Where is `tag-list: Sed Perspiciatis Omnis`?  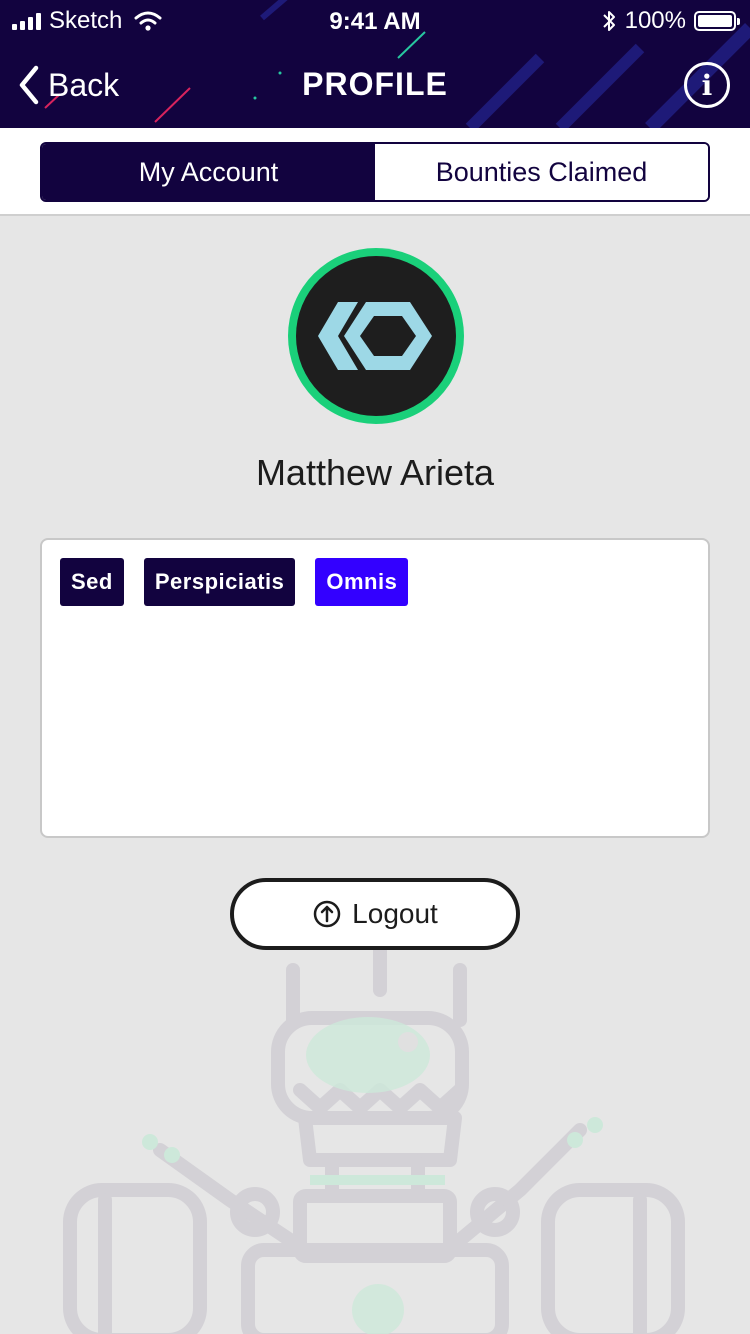 tag-list: Sed Perspiciatis Omnis is located at coordinates (234, 582).